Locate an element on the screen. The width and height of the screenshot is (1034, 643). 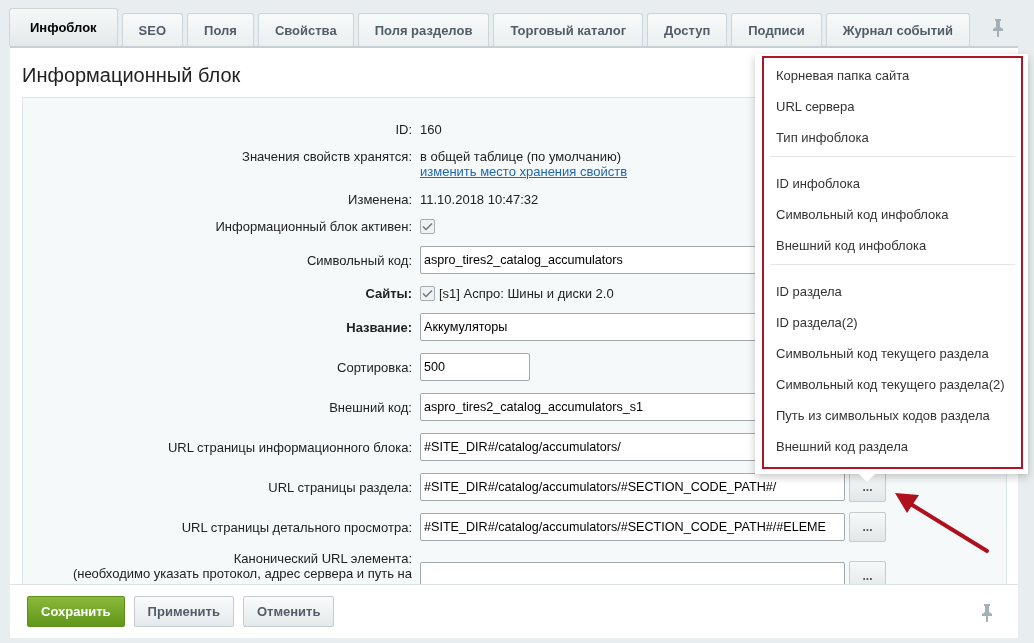
menu-item: Корневая папка сайта is located at coordinates (892, 78).